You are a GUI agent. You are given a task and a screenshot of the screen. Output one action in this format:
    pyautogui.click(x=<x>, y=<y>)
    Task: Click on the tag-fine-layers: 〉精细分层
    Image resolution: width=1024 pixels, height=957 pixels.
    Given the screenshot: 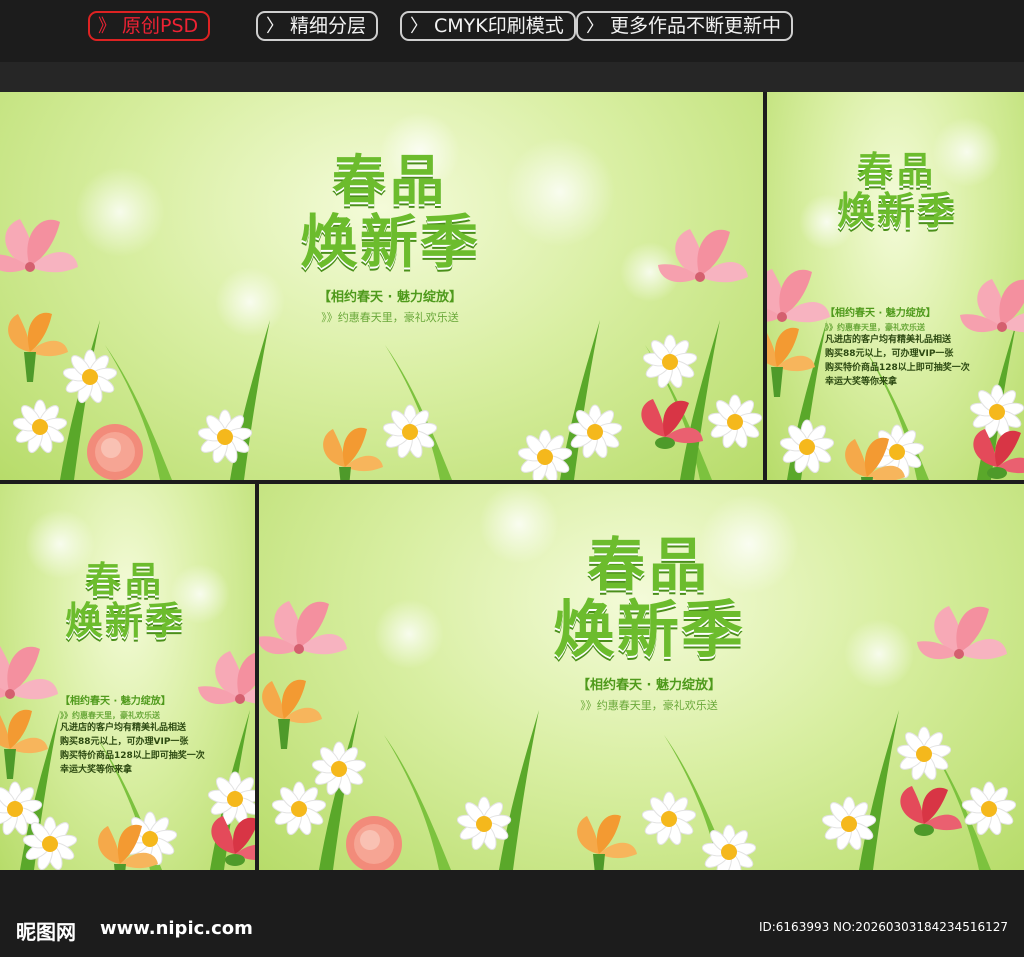 What is the action you would take?
    pyautogui.click(x=317, y=26)
    